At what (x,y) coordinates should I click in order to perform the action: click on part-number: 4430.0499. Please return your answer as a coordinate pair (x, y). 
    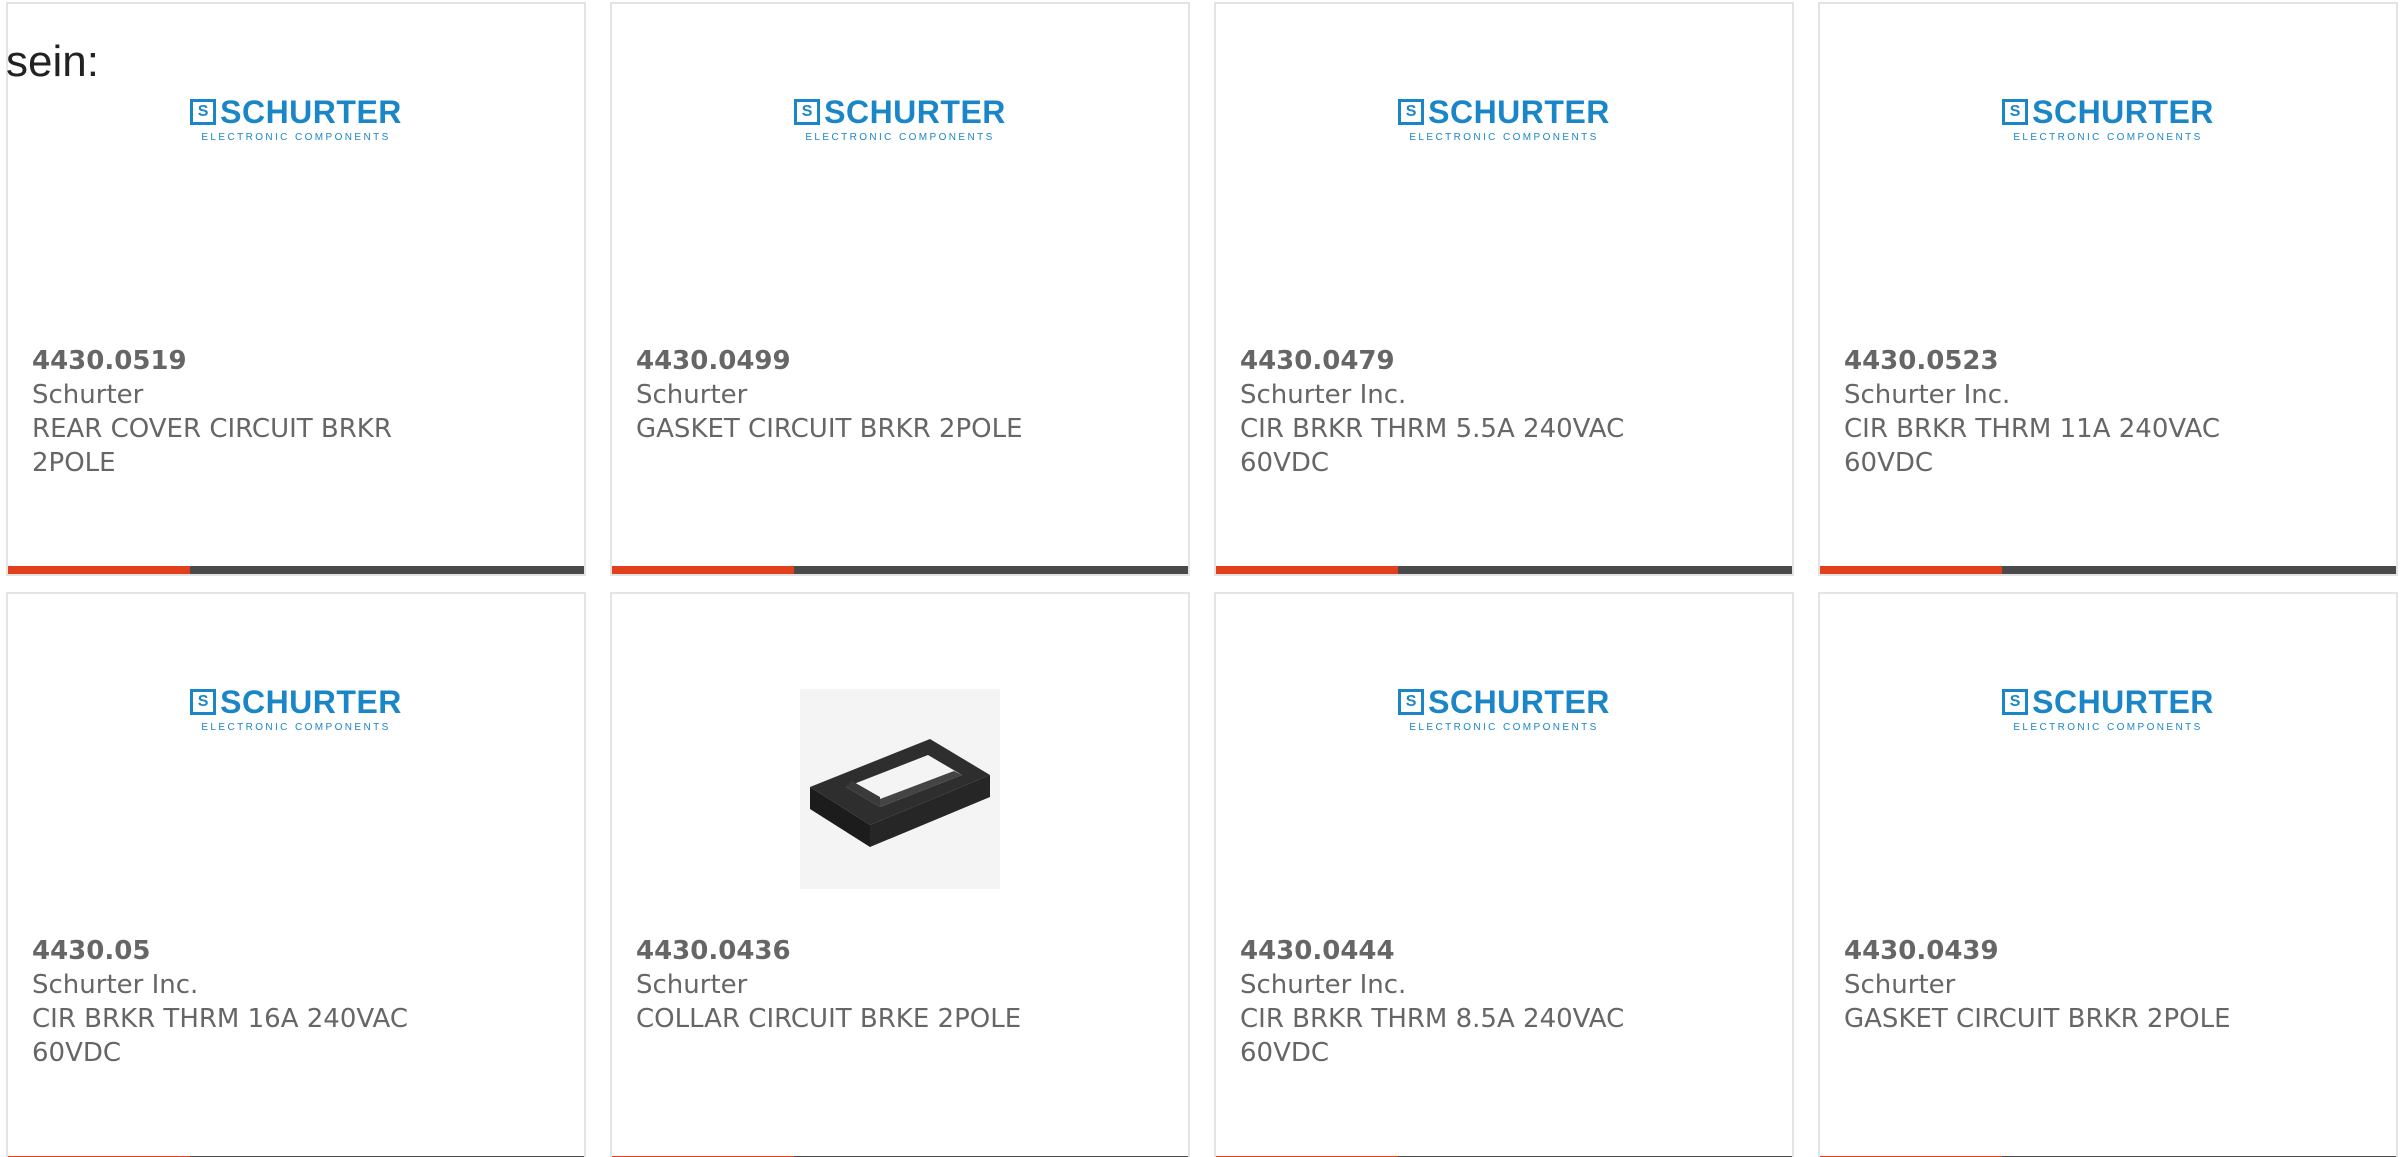
    Looking at the image, I should click on (900, 361).